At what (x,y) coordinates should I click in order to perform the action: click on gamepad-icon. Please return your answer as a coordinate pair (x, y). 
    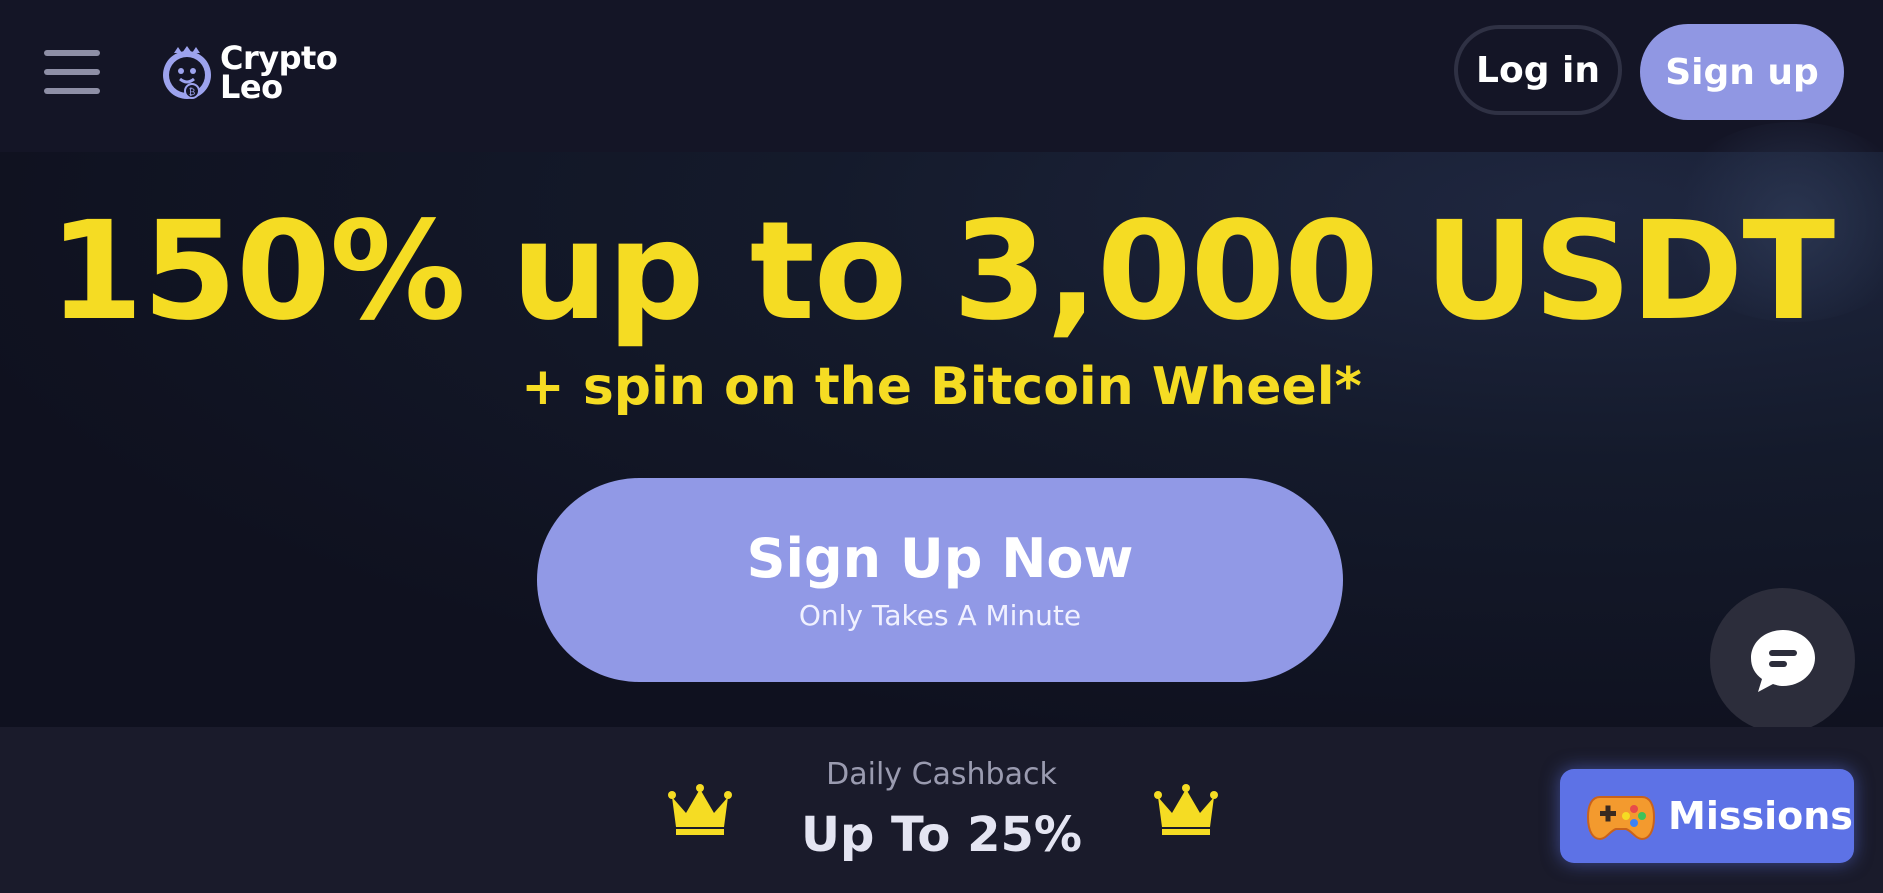
    Looking at the image, I should click on (1621, 818).